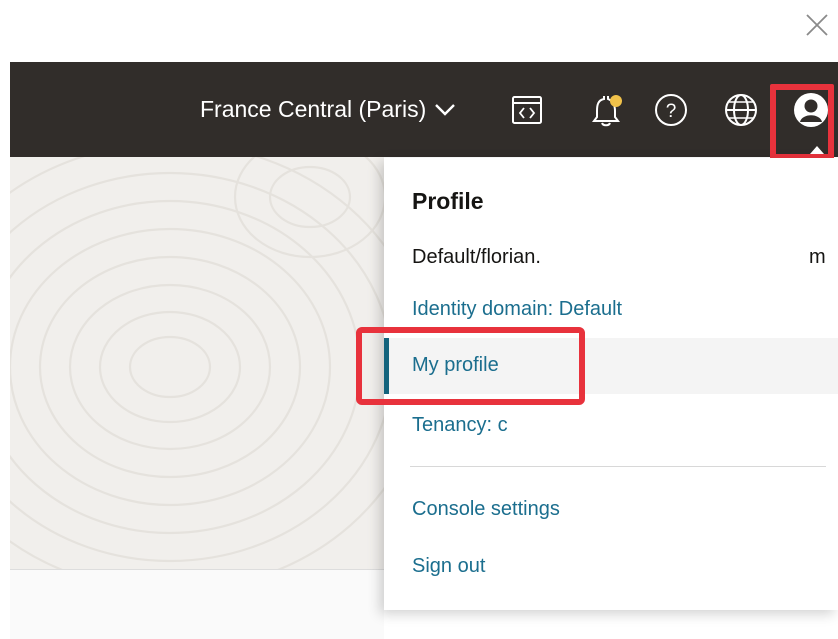 The width and height of the screenshot is (838, 639). I want to click on close-icon, so click(817, 25).